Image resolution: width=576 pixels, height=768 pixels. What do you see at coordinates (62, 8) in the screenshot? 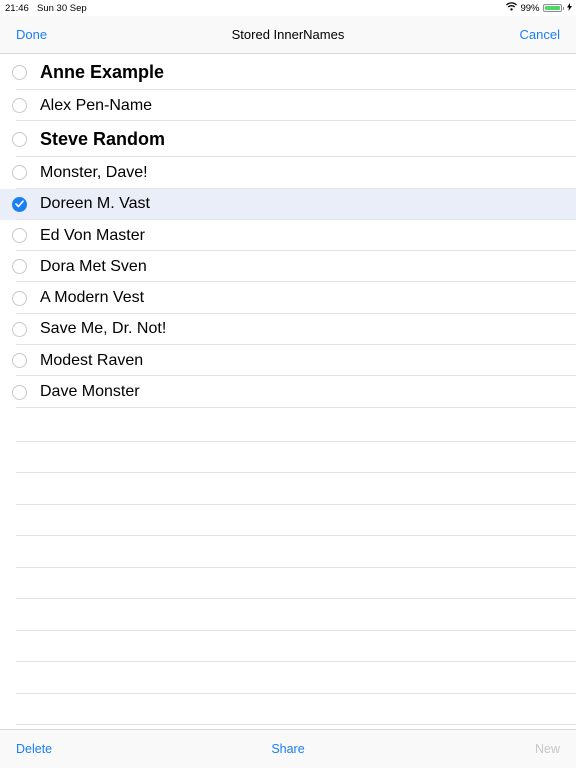
I see `status-date: Sun 30 Sep` at bounding box center [62, 8].